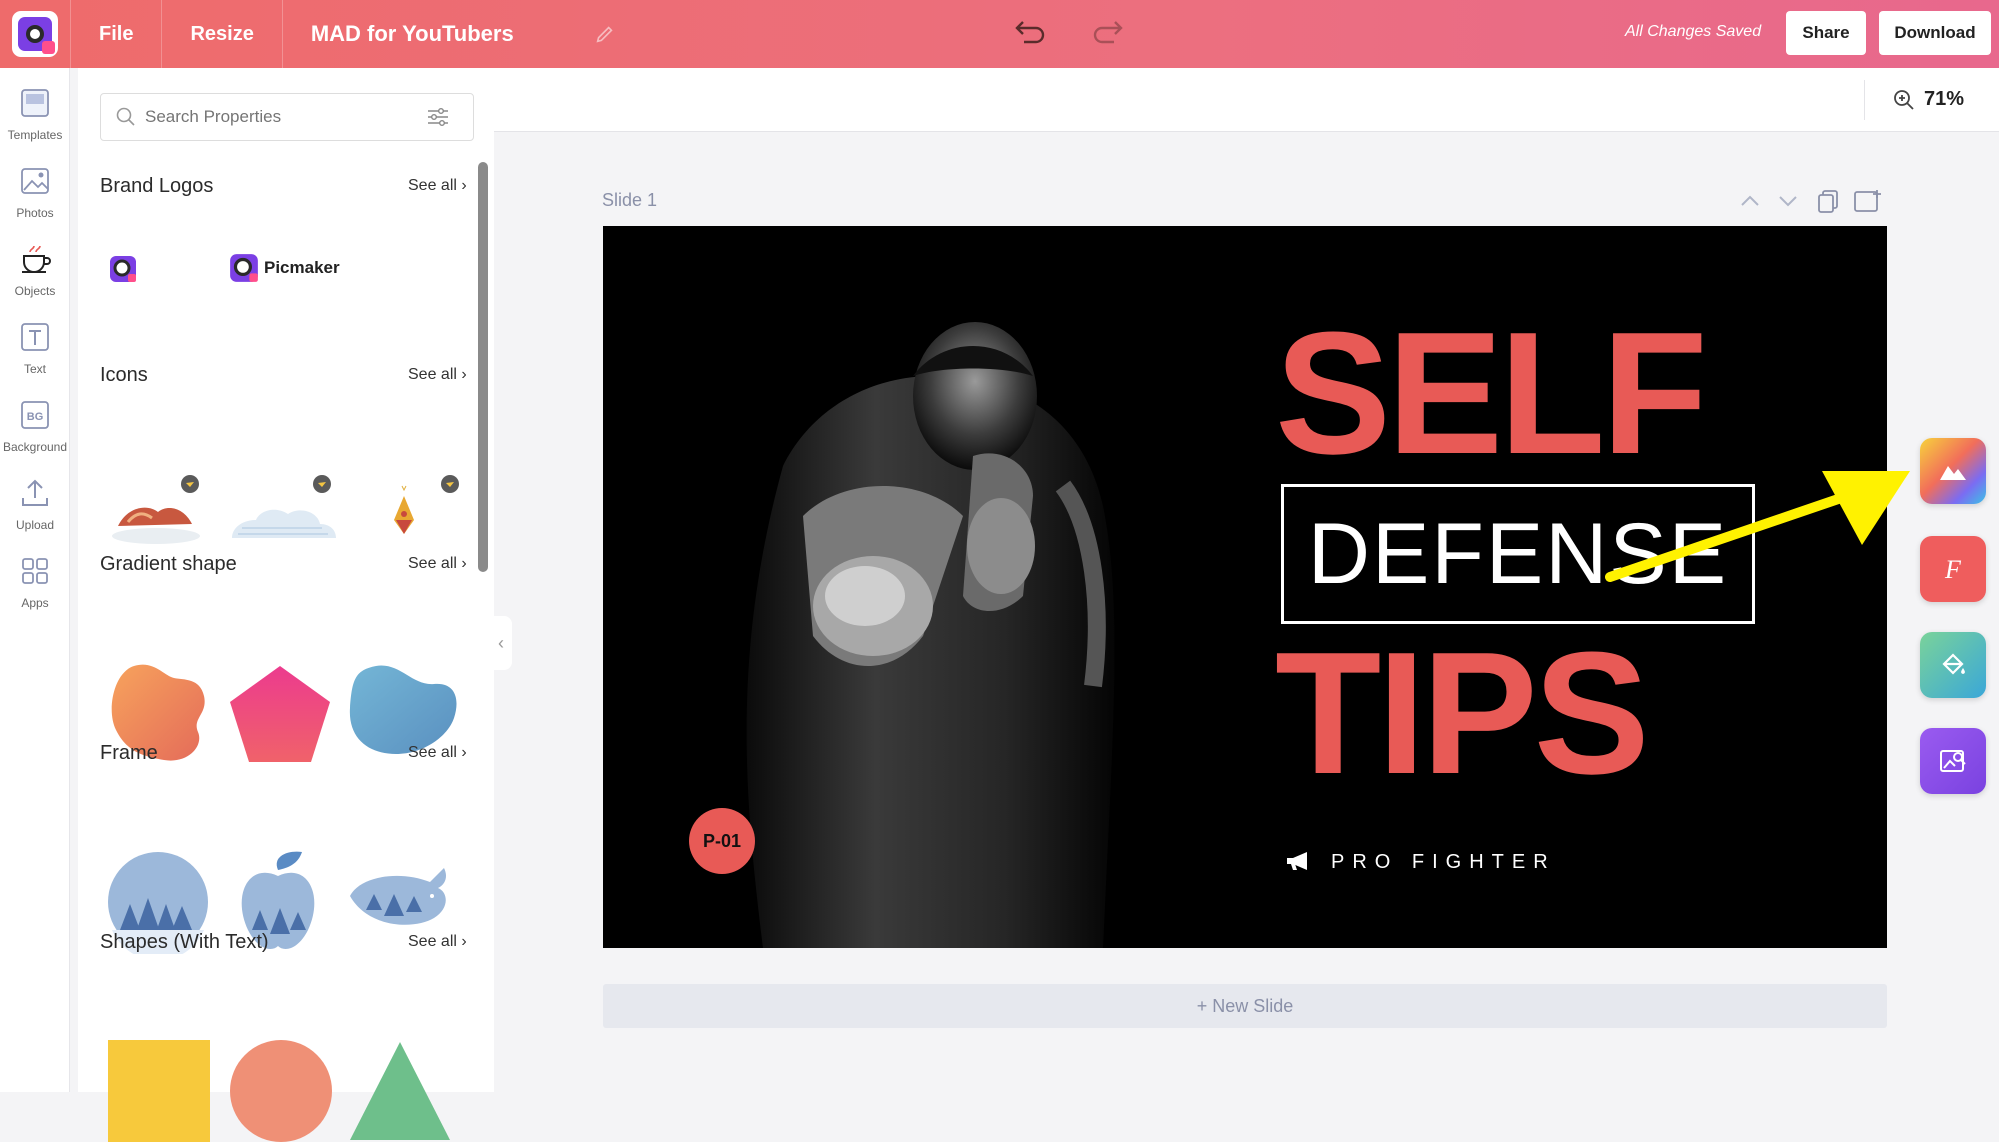  I want to click on rail-label: Text, so click(34, 369).